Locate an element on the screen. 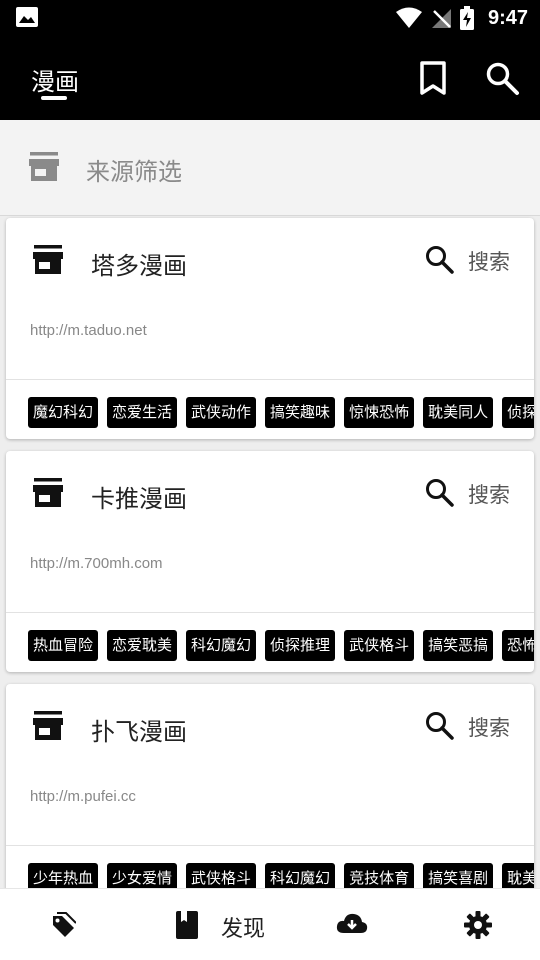  source-url: http://m.pufei.cc is located at coordinates (83, 796).